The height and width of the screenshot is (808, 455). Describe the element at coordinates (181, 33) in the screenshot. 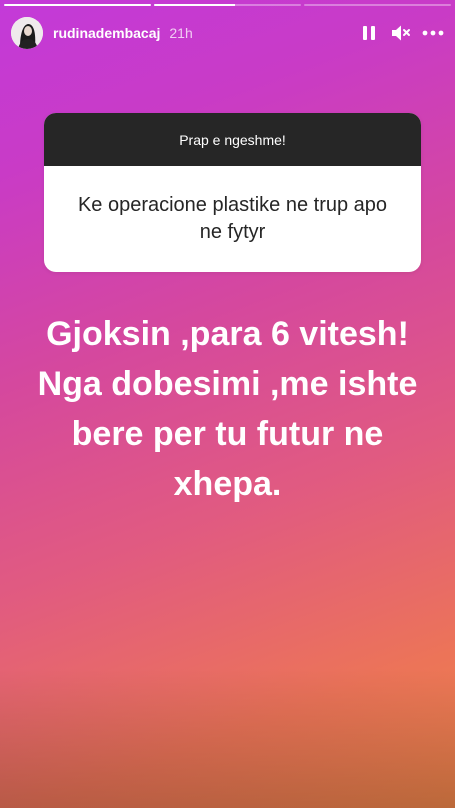

I see `post-time: 21h` at that location.